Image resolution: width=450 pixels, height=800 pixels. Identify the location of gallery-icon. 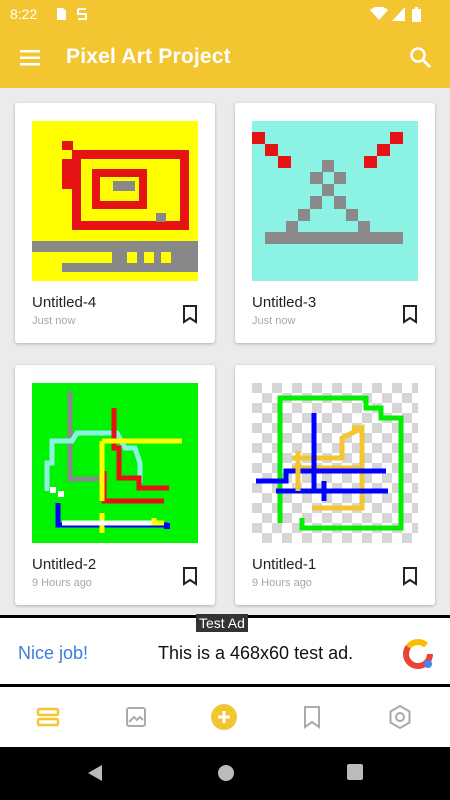
(136, 717).